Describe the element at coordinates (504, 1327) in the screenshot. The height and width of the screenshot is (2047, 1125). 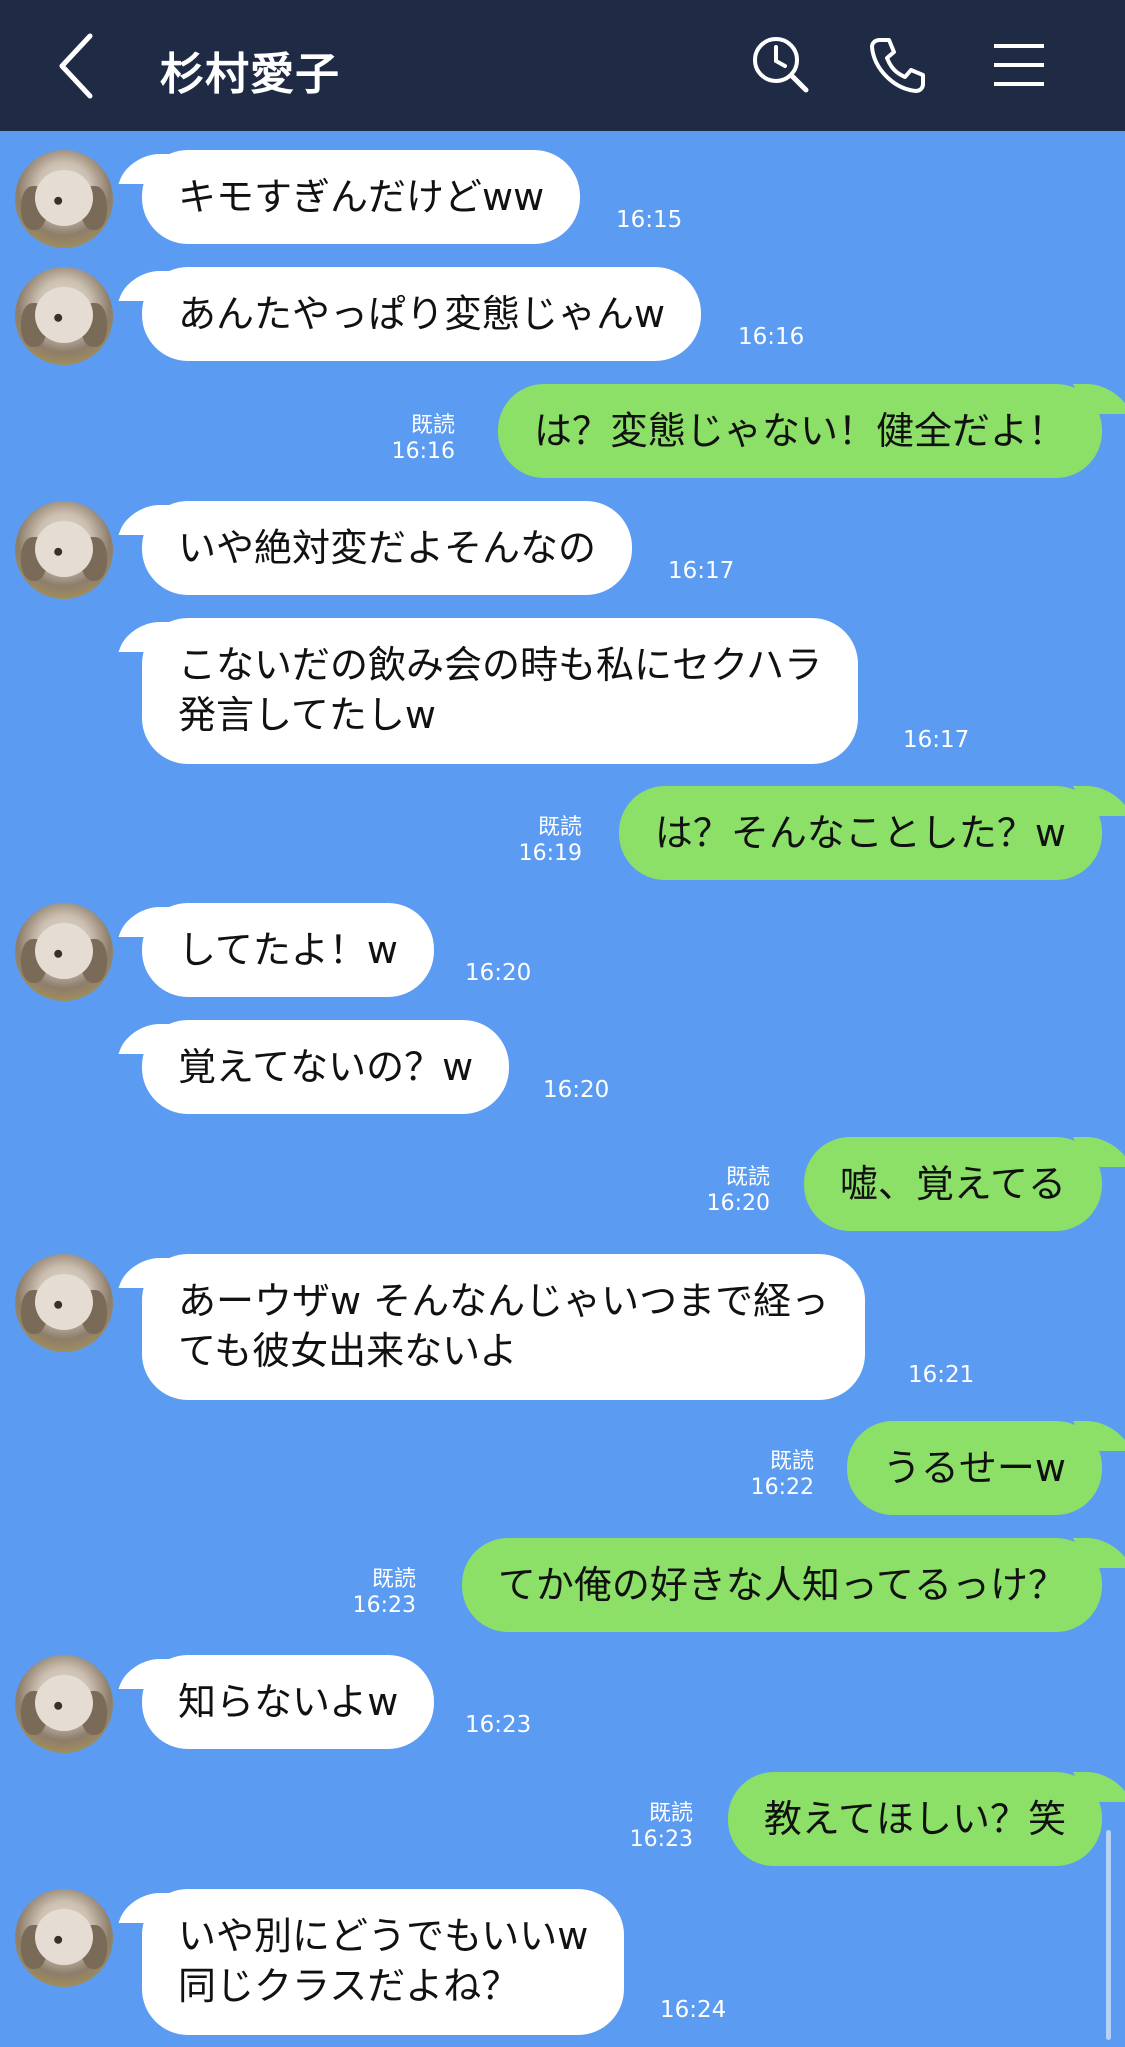
I see `incoming-message: あーウザw そんなんじゃいつまで経っ ても彼女出来ないよ` at that location.